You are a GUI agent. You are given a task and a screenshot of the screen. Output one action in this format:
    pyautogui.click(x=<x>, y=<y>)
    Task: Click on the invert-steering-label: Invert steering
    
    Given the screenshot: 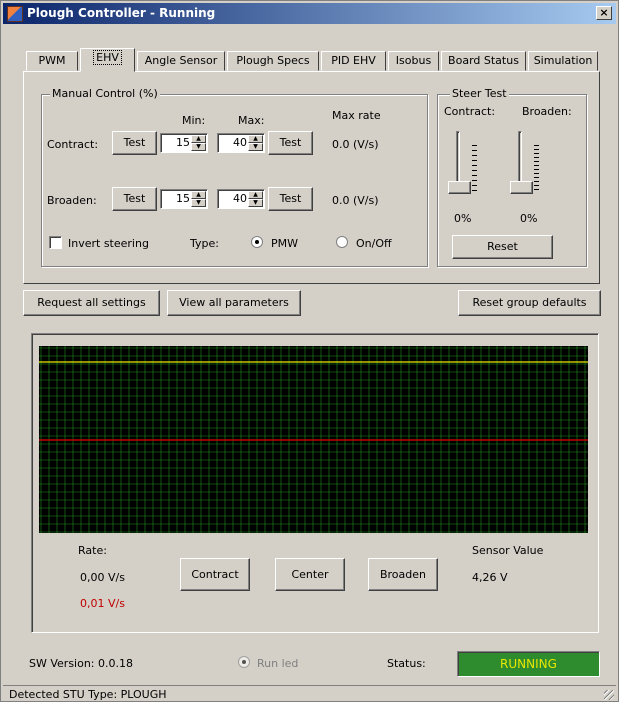 What is the action you would take?
    pyautogui.click(x=108, y=243)
    